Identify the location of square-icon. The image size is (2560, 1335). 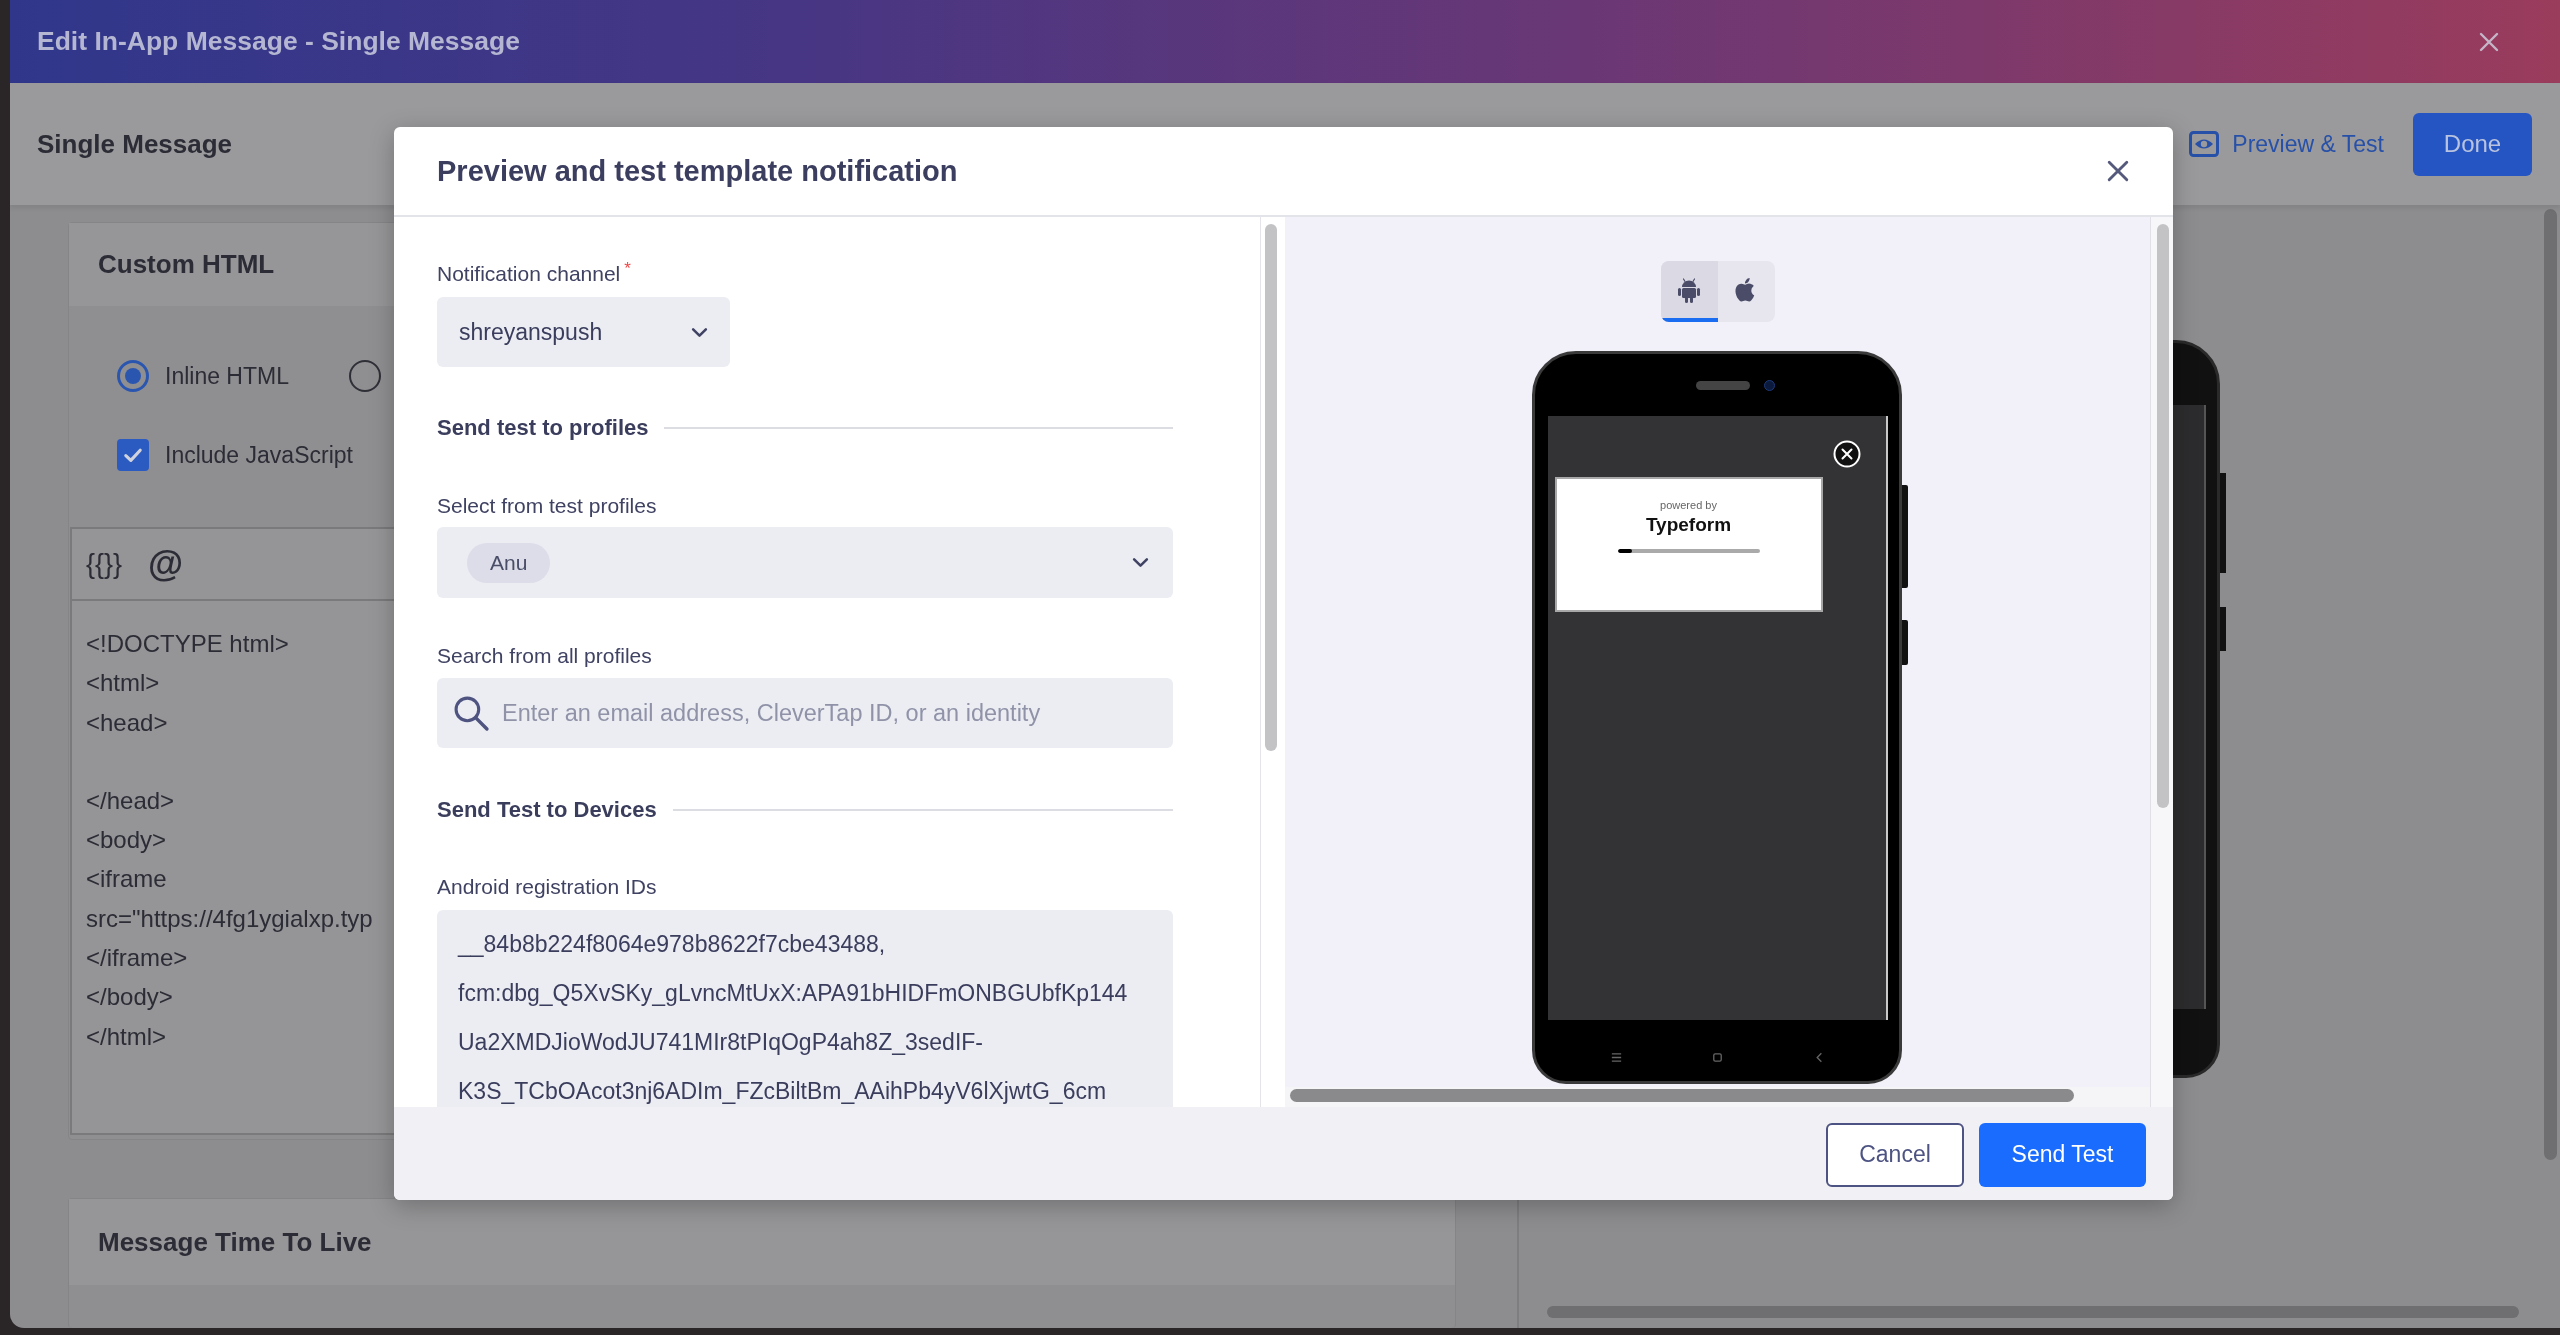
(1717, 1057).